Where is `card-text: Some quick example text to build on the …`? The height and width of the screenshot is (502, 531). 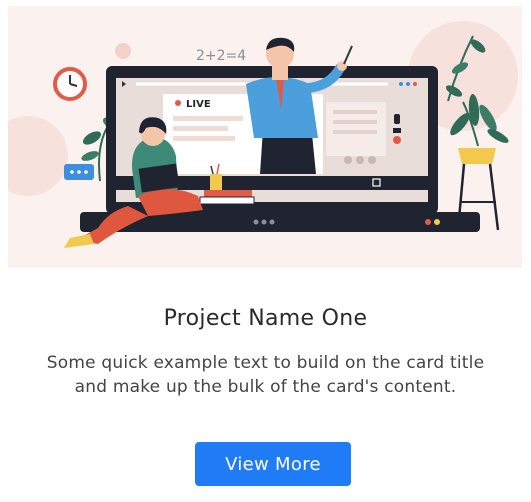
card-text: Some quick example text to build on the … is located at coordinates (265, 375).